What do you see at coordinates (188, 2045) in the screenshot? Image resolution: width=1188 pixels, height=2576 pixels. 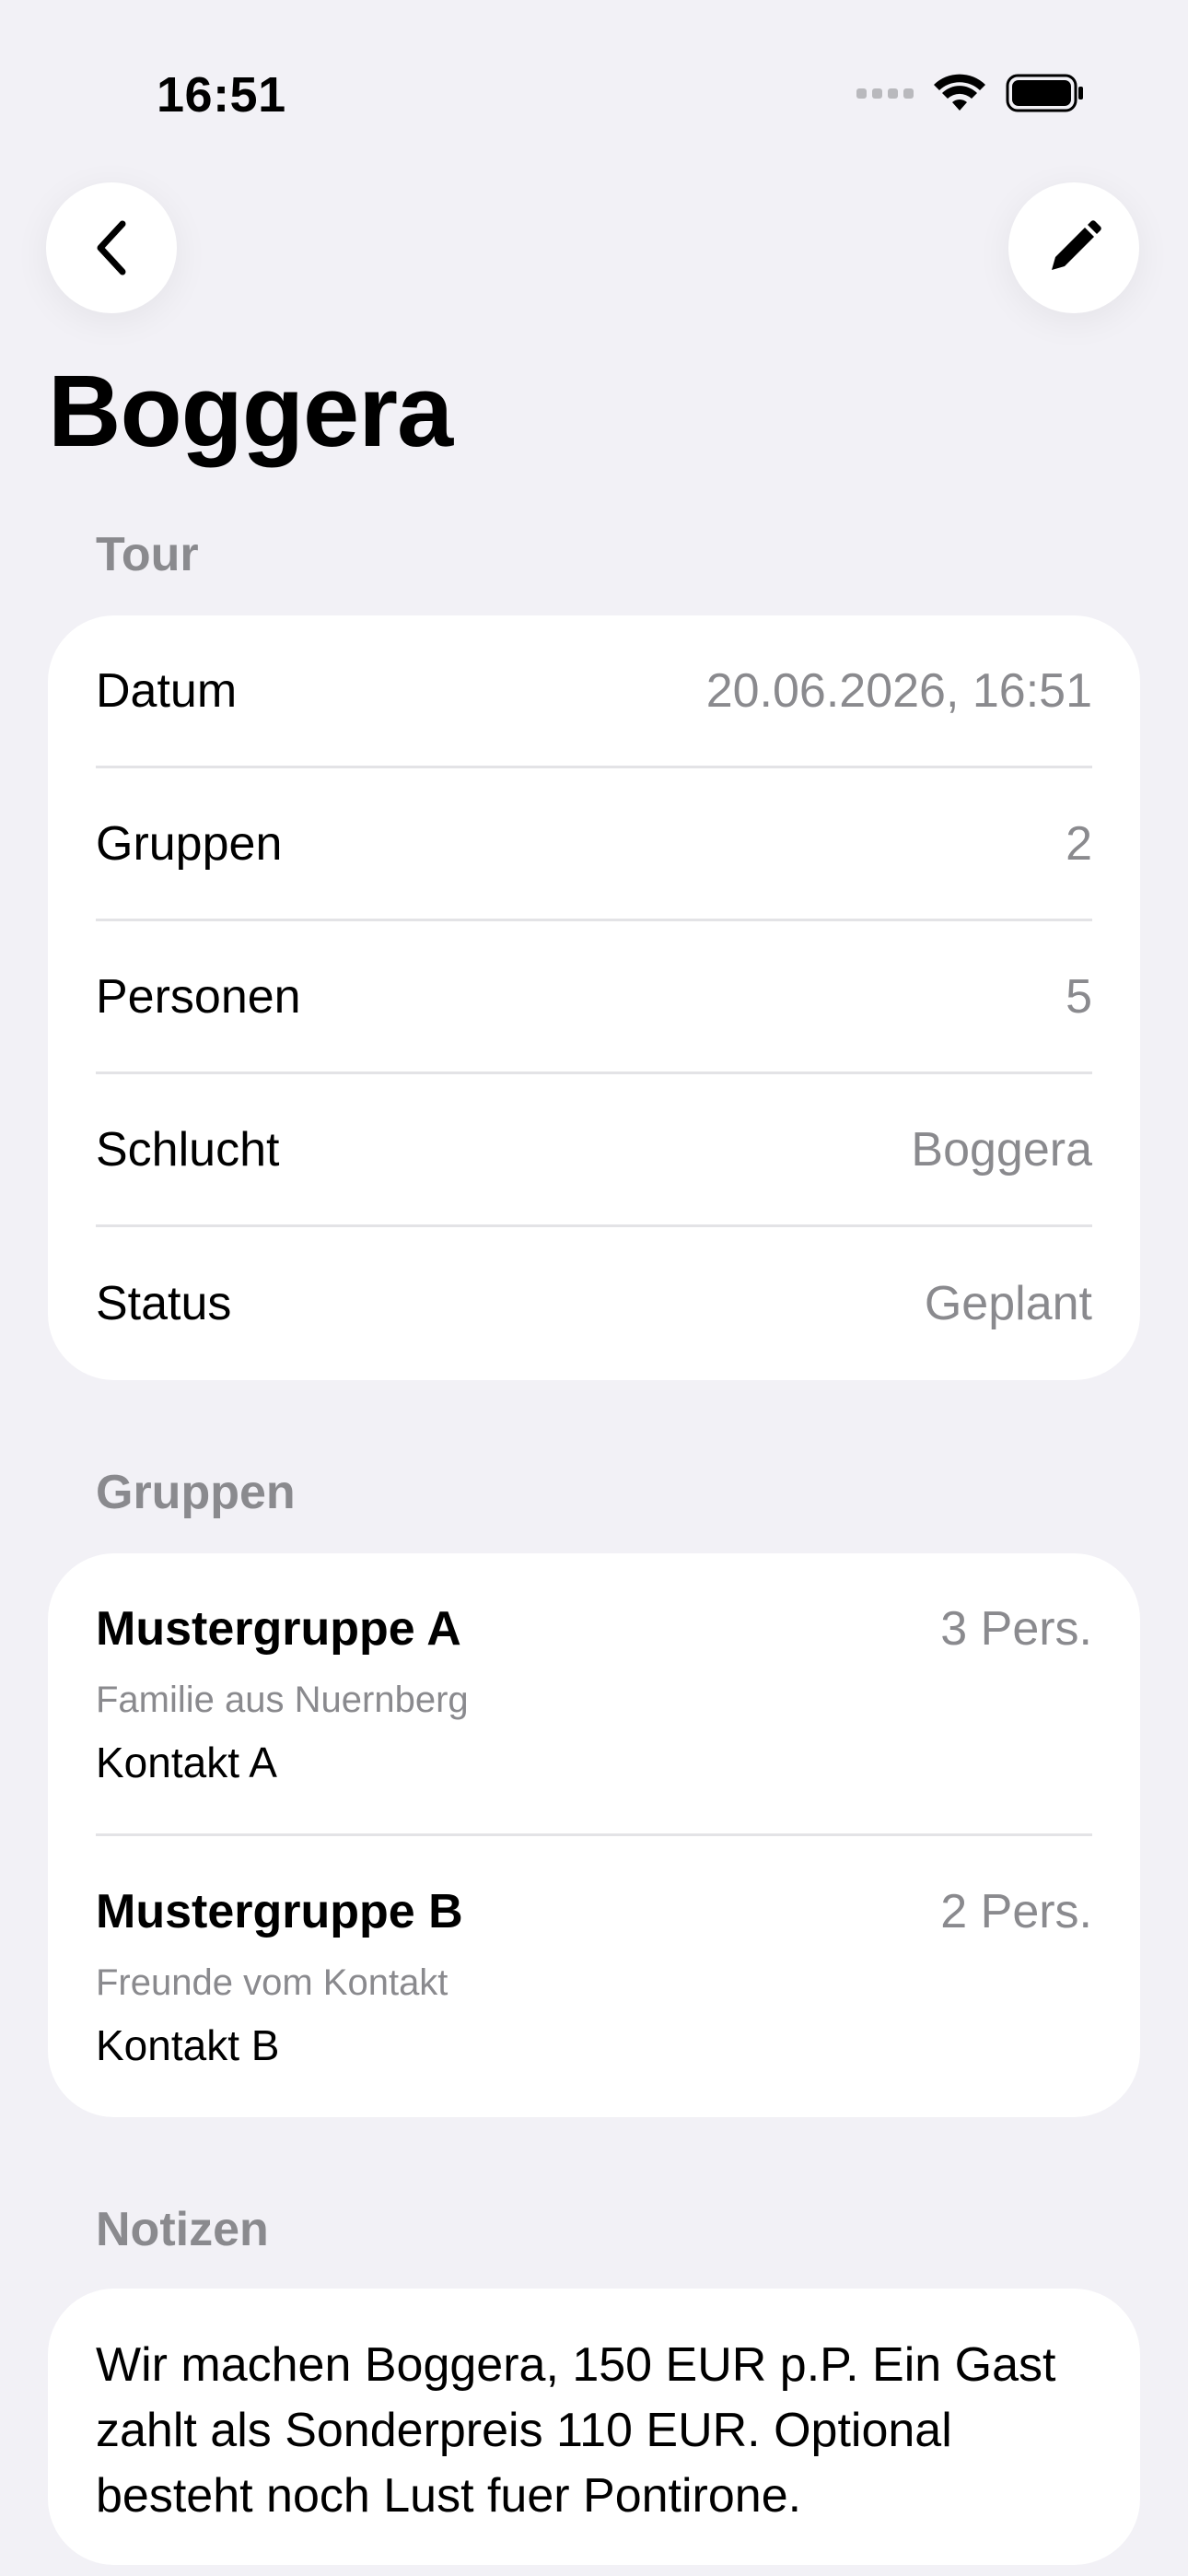 I see `group-contact: Kontakt B` at bounding box center [188, 2045].